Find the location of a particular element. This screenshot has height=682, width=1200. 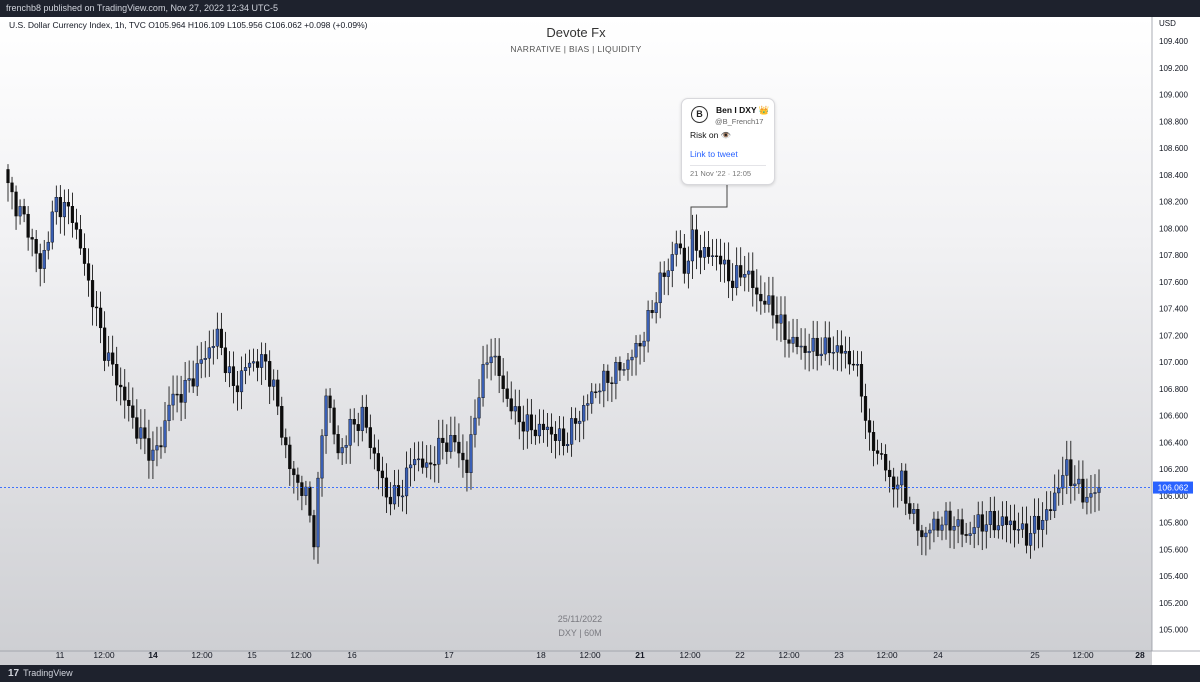

tweet-avatar: B is located at coordinates (699, 114).